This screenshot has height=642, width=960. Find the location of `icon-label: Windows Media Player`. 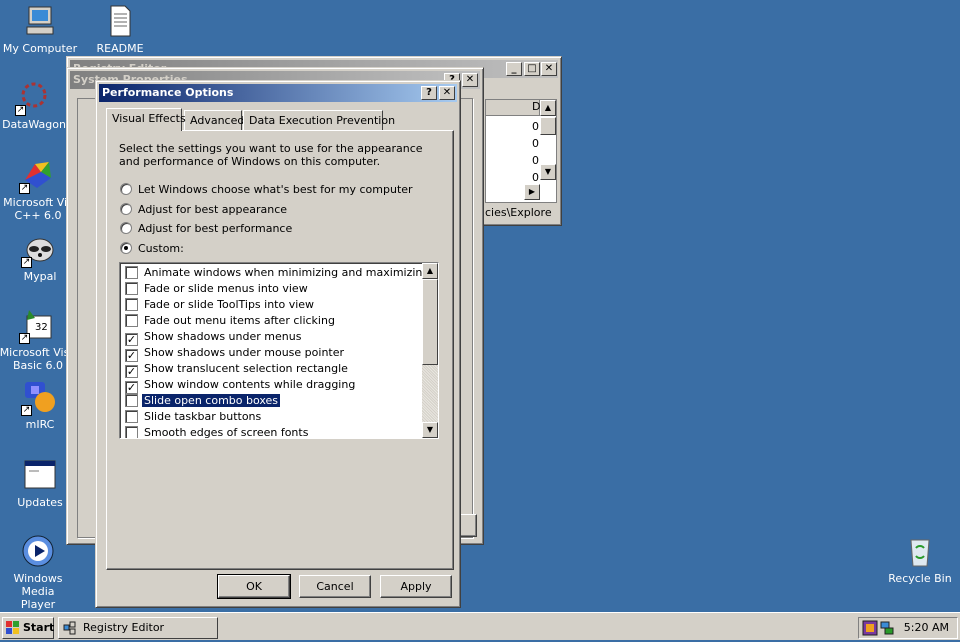

icon-label: Windows Media Player is located at coordinates (38, 591).